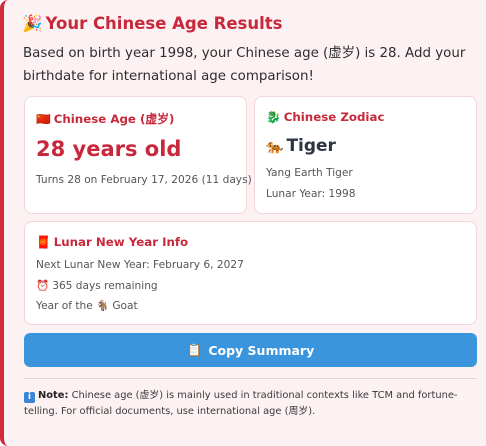 The image size is (486, 446). What do you see at coordinates (301, 146) in the screenshot?
I see `zodiac-animal: 🐅 Tiger` at bounding box center [301, 146].